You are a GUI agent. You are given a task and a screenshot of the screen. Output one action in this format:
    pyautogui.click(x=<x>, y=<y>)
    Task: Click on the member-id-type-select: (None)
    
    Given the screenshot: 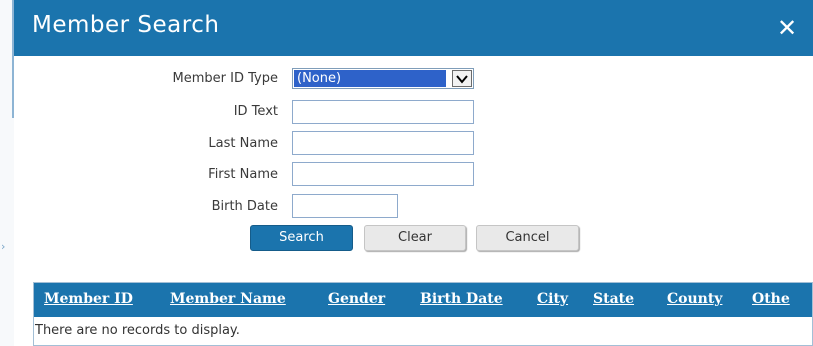 What is the action you would take?
    pyautogui.click(x=383, y=78)
    